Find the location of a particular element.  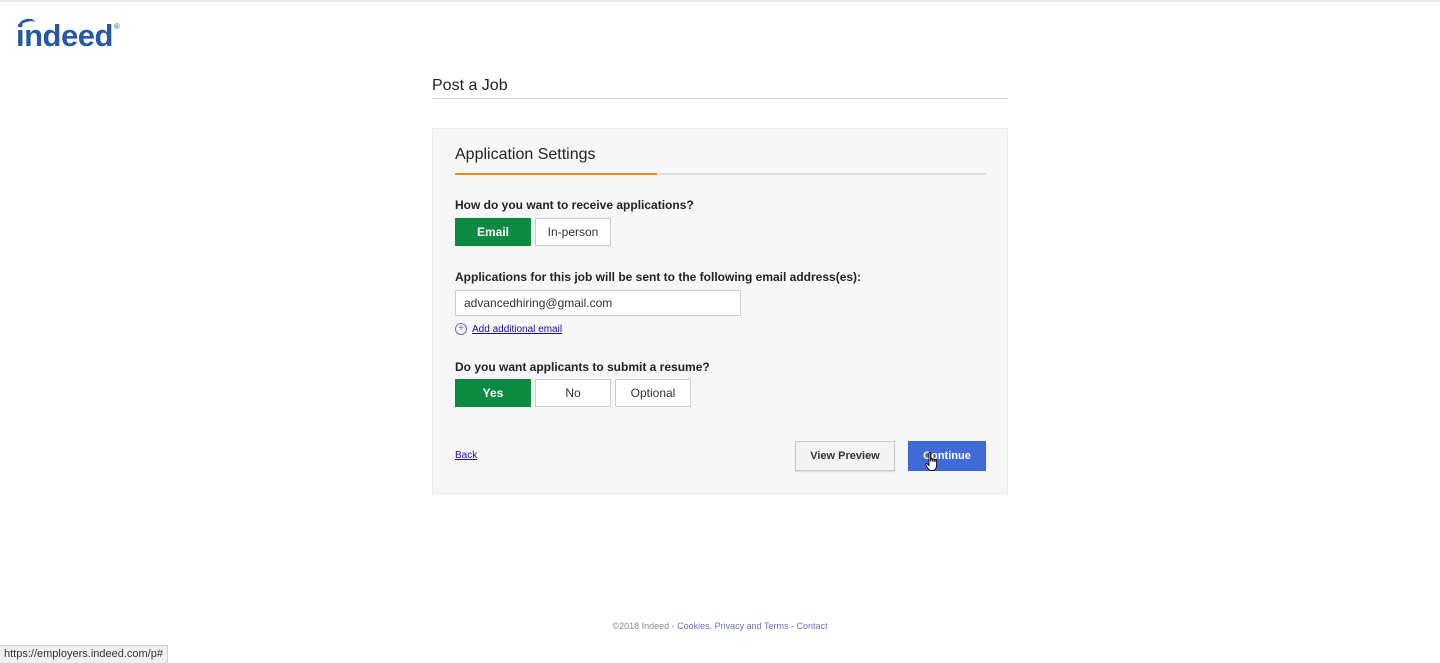

resume-toggle: Yes No Optional is located at coordinates (573, 393).